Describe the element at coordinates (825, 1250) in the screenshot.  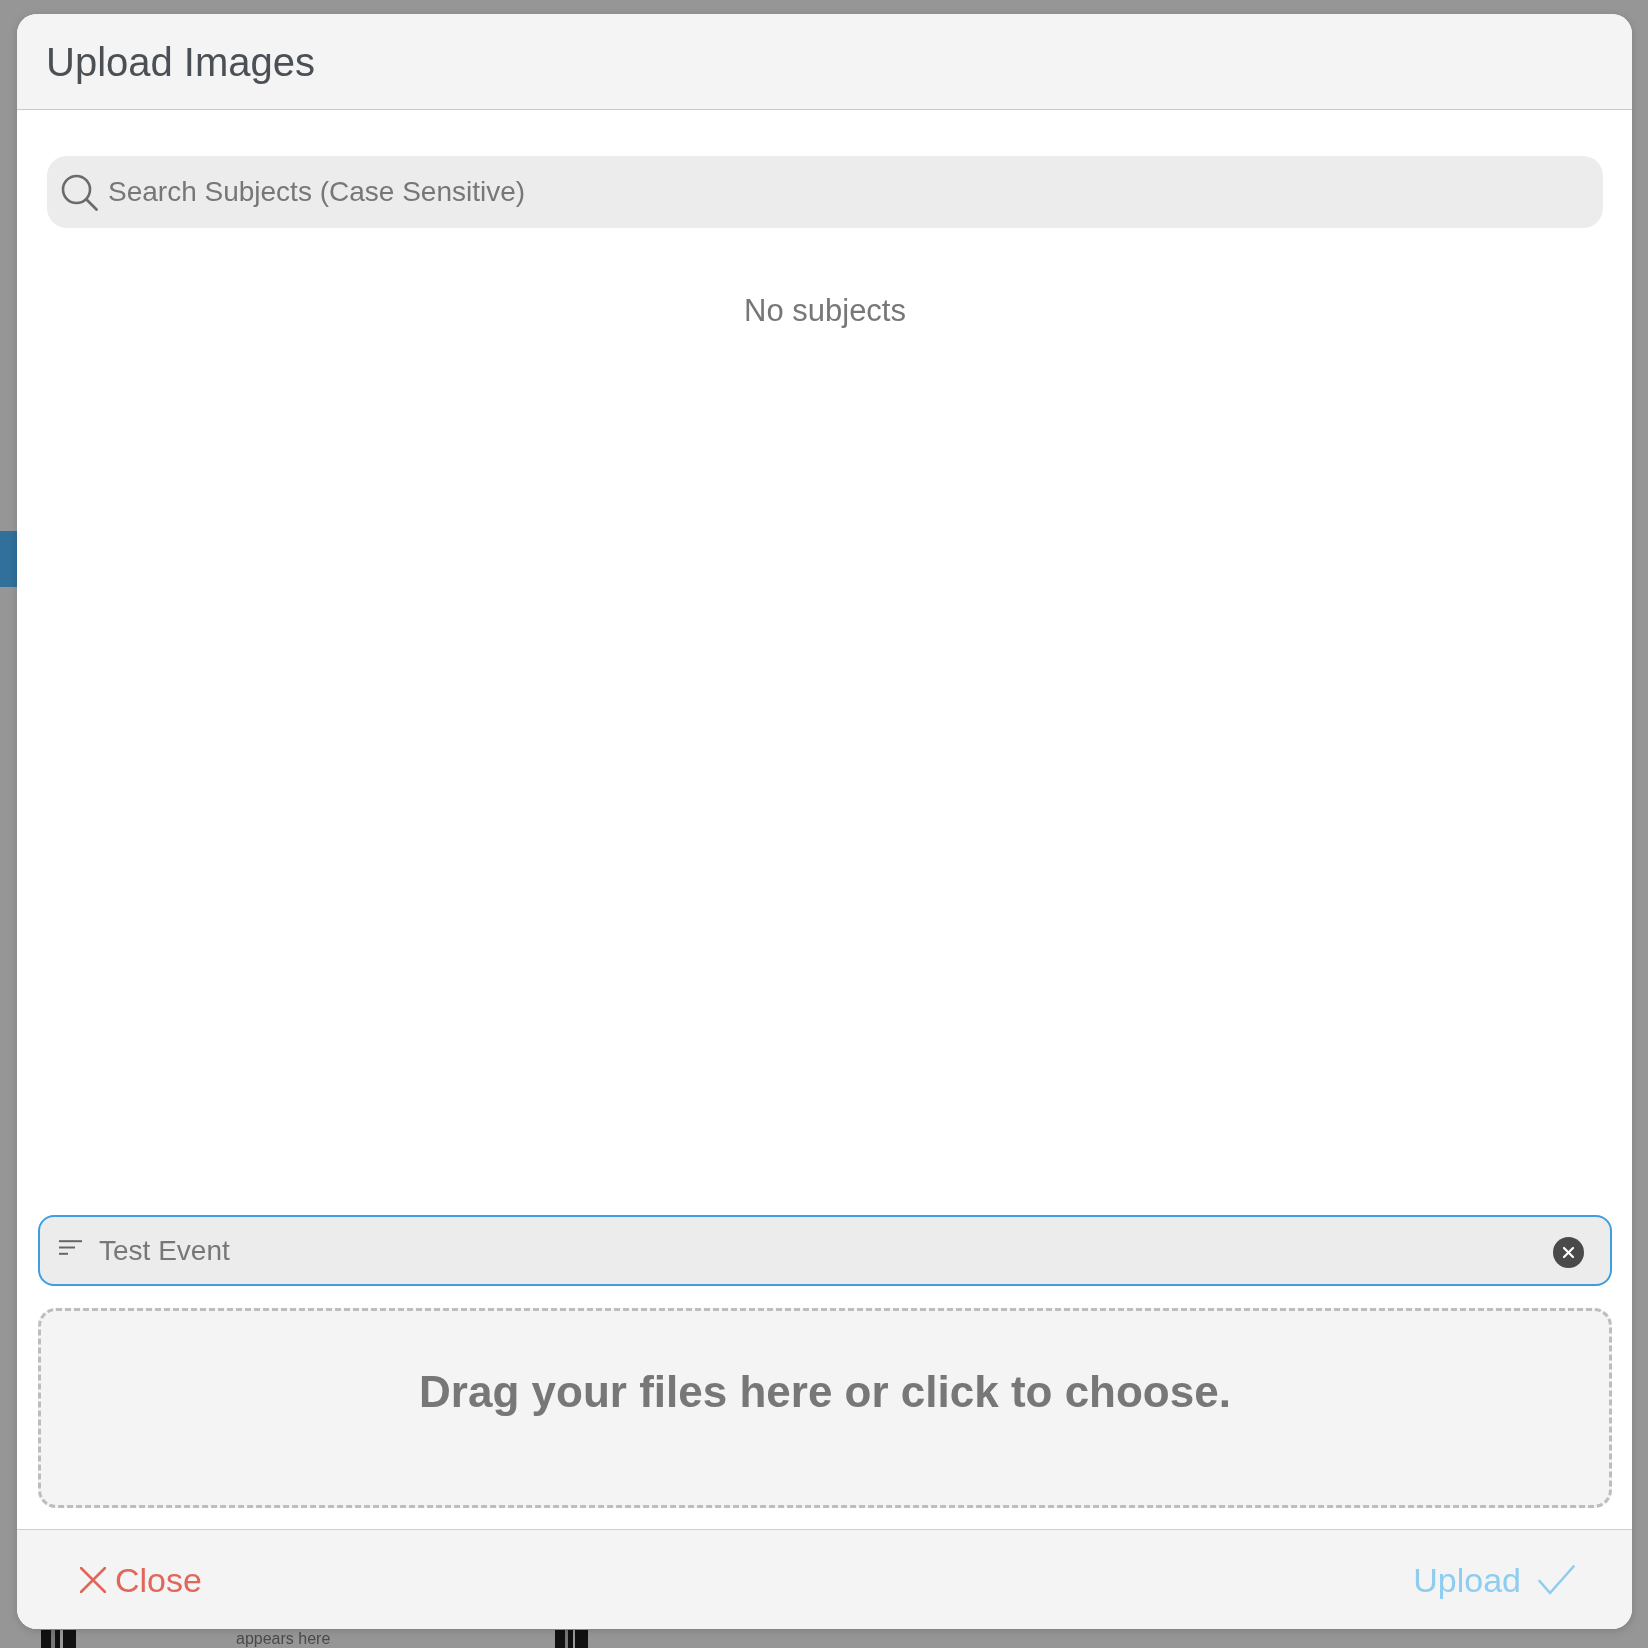
I see `event-field: Test Event` at that location.